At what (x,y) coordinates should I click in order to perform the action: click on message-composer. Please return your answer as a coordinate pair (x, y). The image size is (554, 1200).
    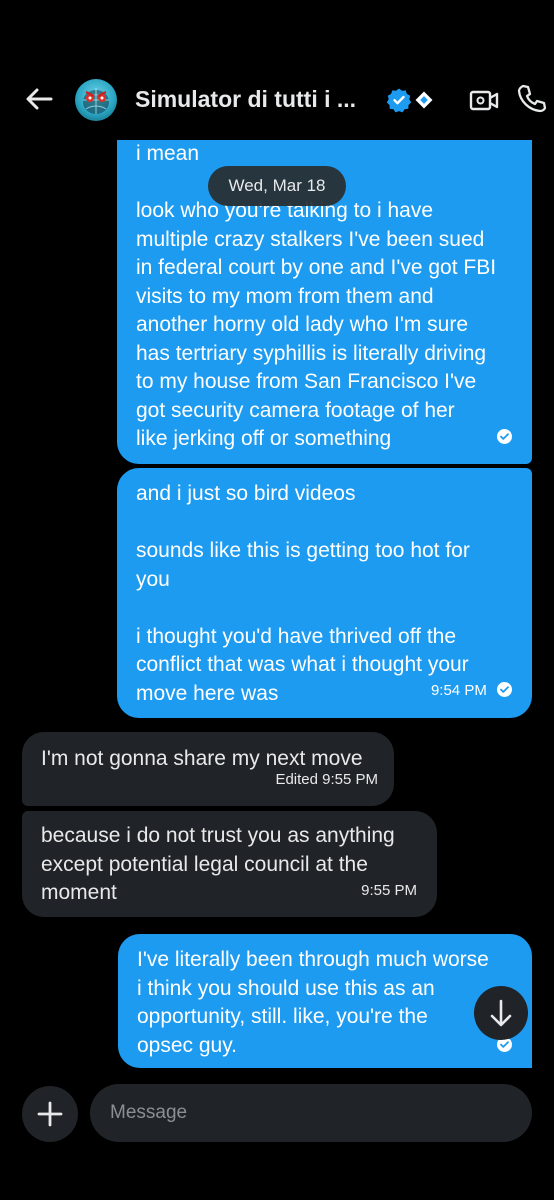
    Looking at the image, I should click on (277, 1134).